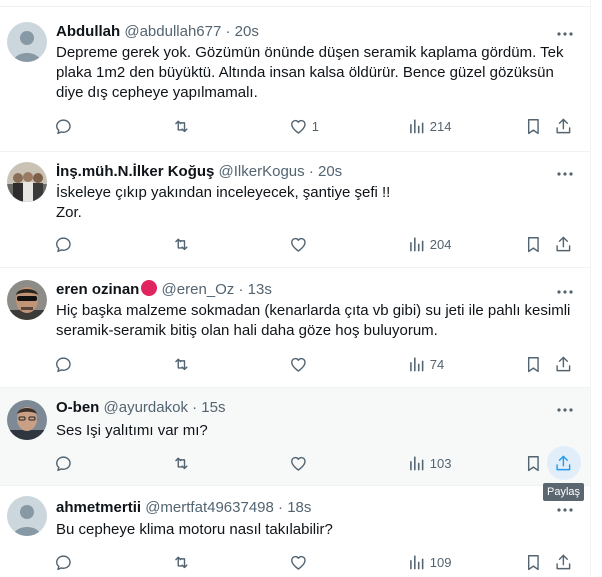  I want to click on view-count: 74, so click(437, 364).